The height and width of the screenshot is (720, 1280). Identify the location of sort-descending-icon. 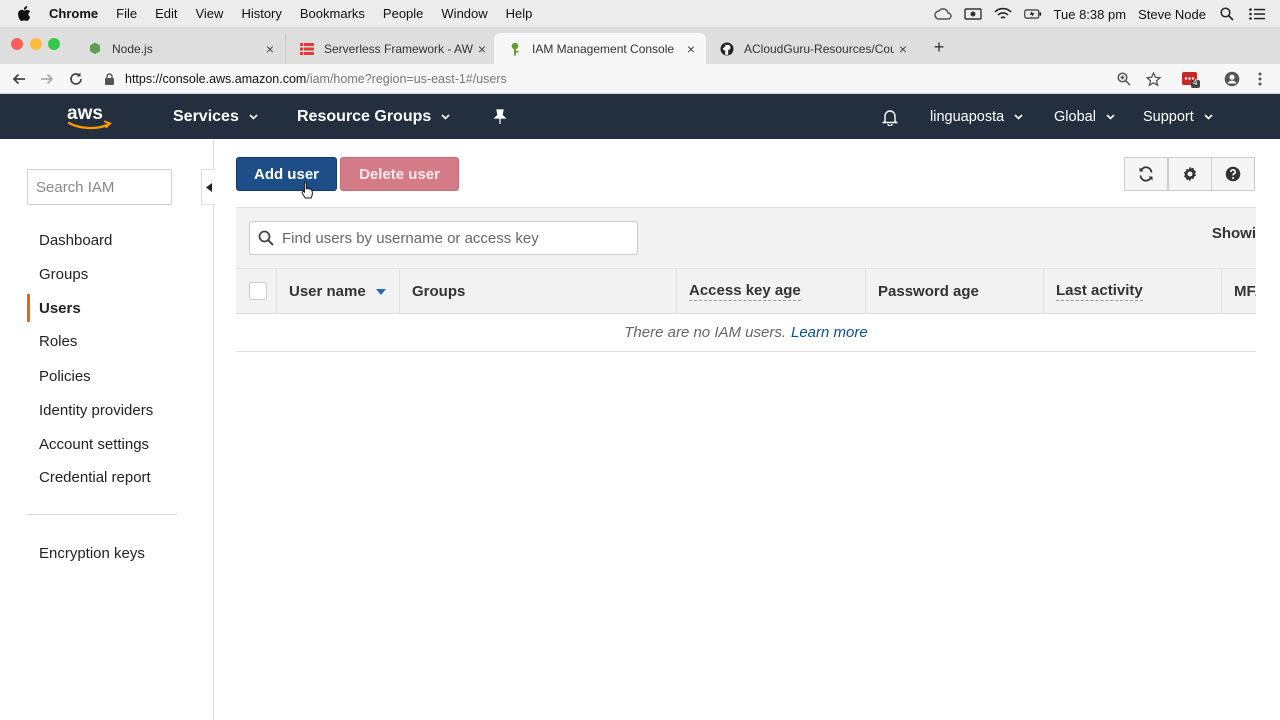
(380, 291).